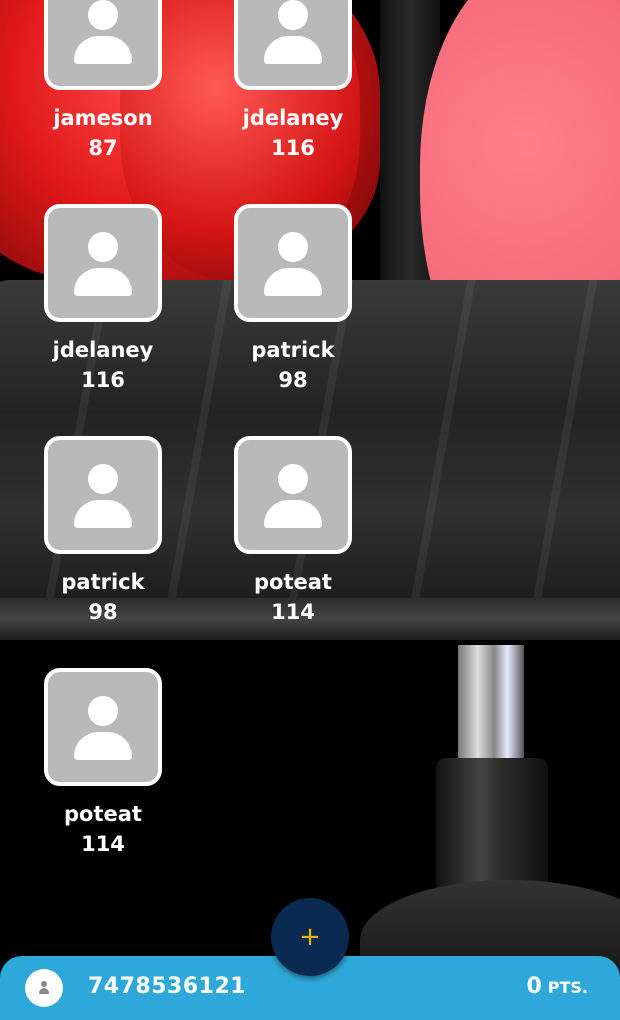 The height and width of the screenshot is (1020, 620). Describe the element at coordinates (534, 986) in the screenshot. I see `points-value: 0` at that location.